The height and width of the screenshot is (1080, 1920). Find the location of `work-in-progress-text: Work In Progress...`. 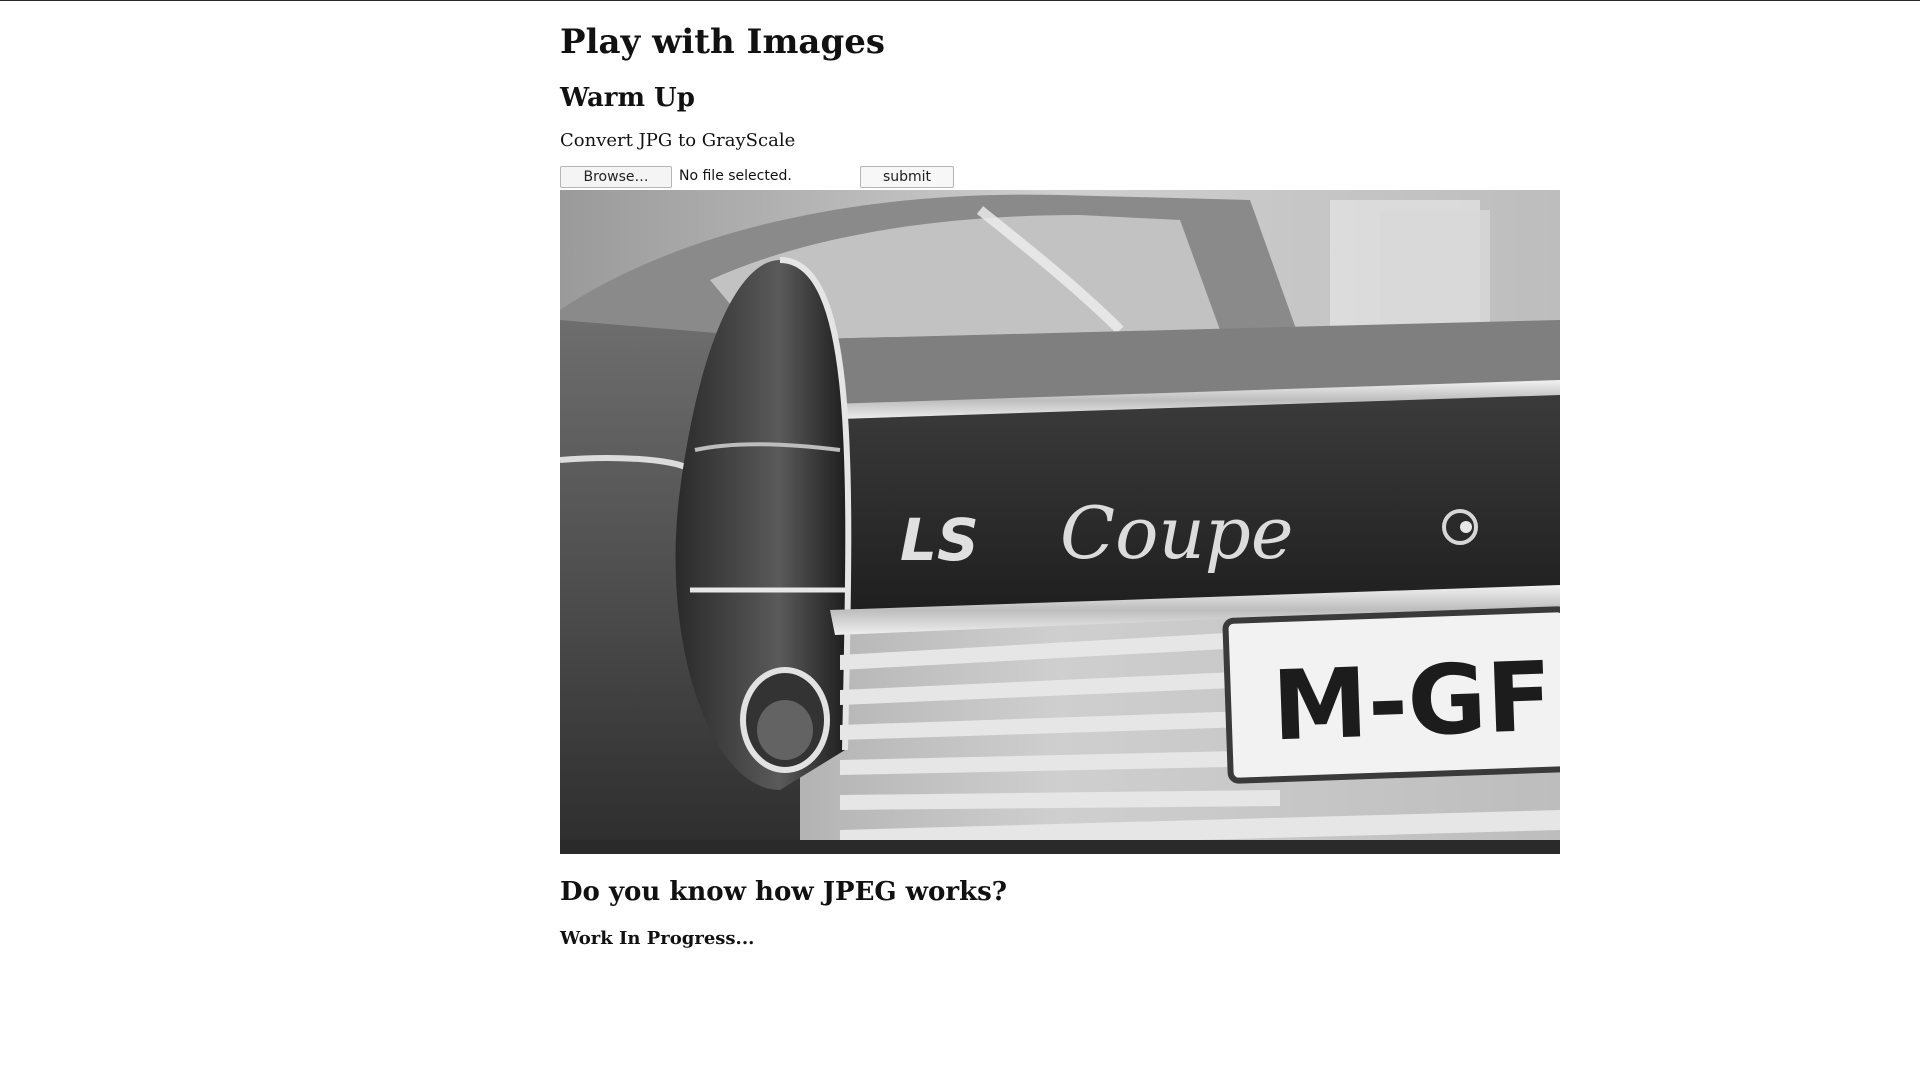

work-in-progress-text: Work In Progress... is located at coordinates (657, 938).